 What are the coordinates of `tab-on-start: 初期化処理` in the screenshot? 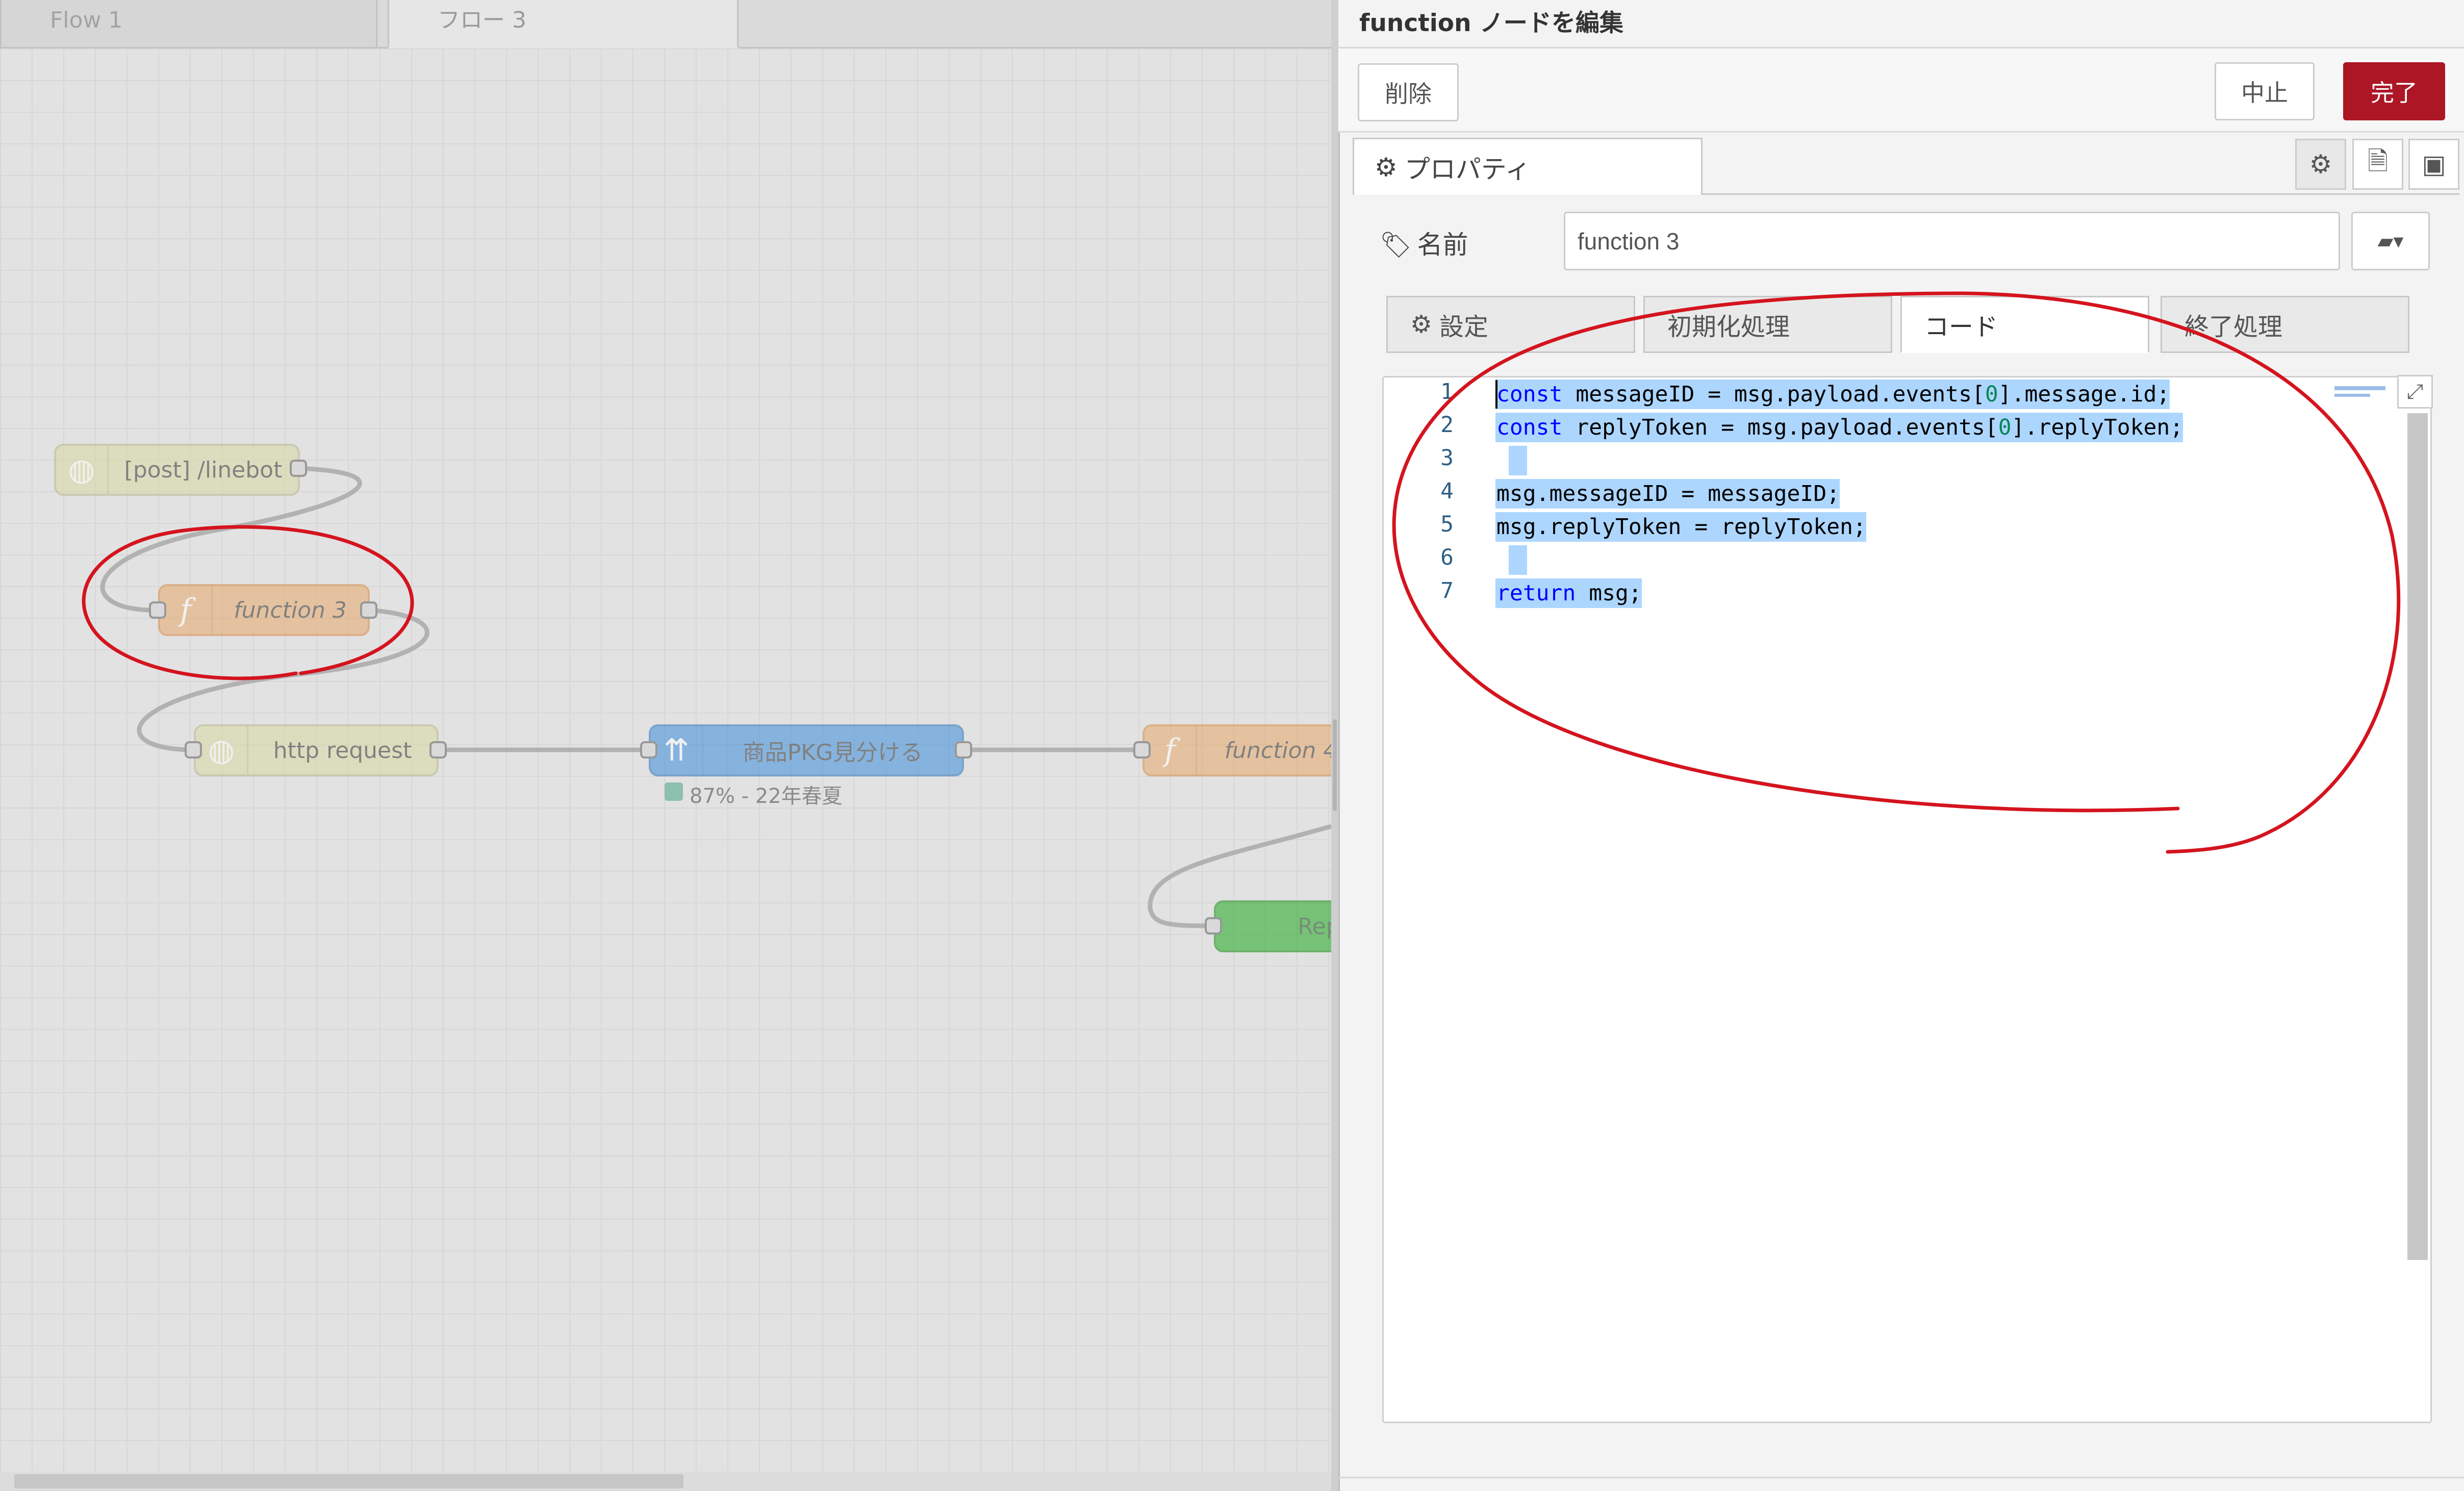 It's located at (1767, 324).